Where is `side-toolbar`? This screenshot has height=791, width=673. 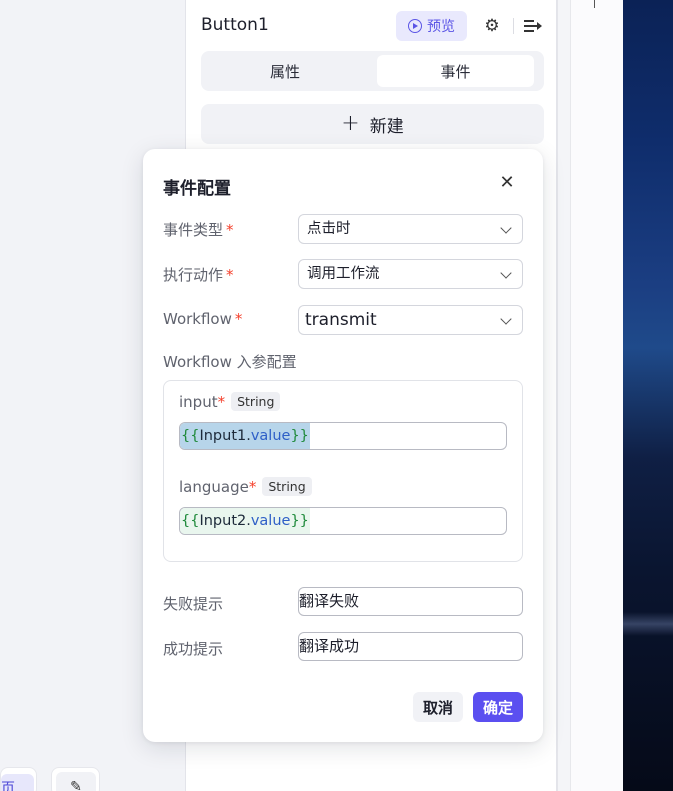
side-toolbar is located at coordinates (596, 395).